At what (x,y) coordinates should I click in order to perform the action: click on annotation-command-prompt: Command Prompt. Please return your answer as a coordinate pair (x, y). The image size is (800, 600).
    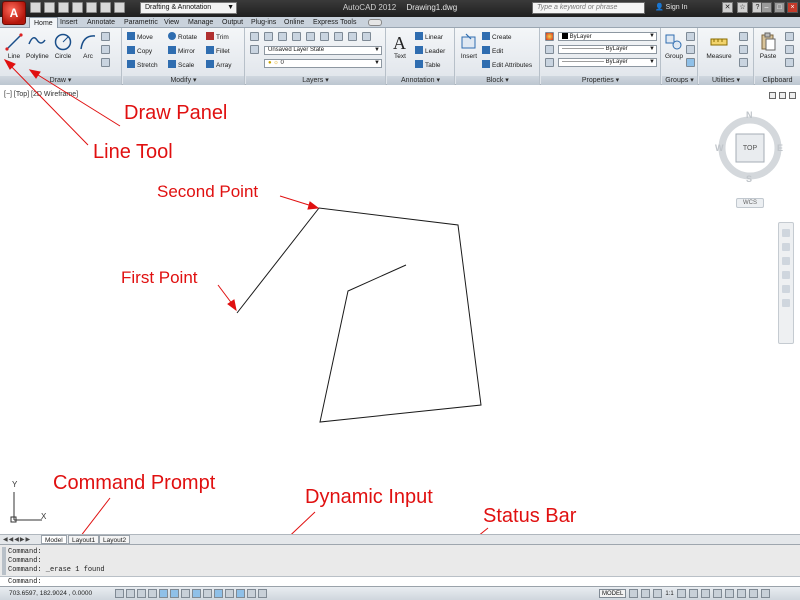
    Looking at the image, I should click on (134, 483).